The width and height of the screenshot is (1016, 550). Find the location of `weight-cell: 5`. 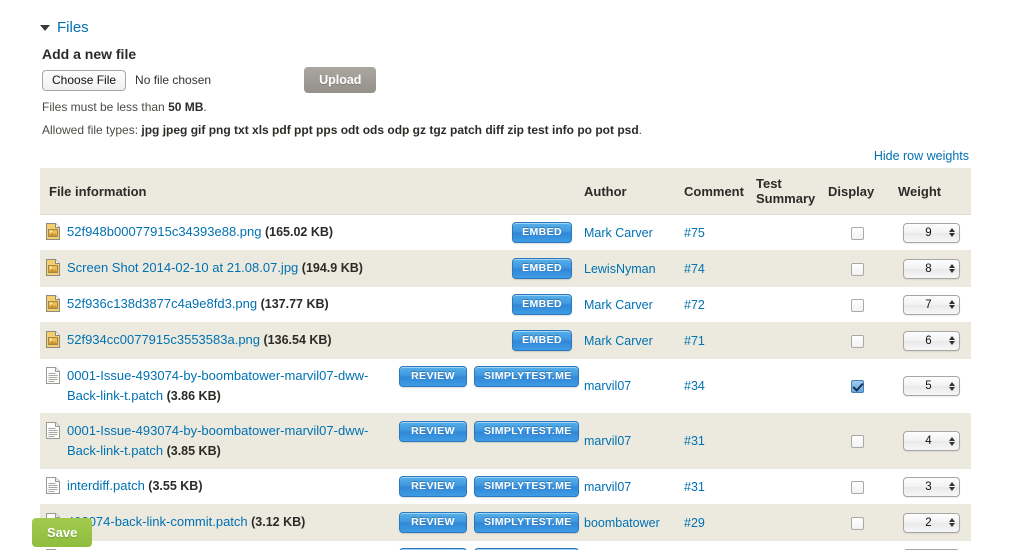

weight-cell: 5 is located at coordinates (931, 386).